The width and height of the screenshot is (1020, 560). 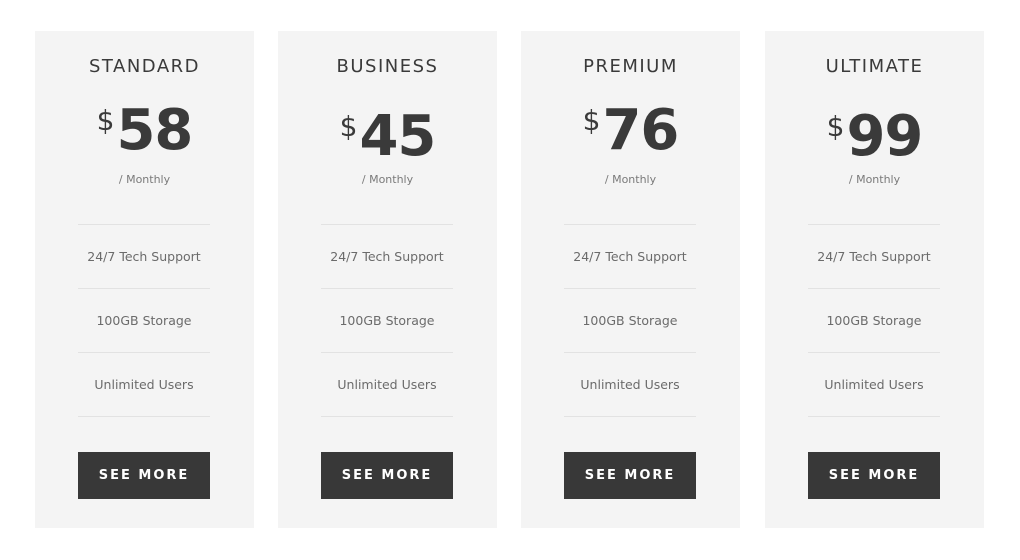 What do you see at coordinates (144, 66) in the screenshot?
I see `plan-name: STANDARD` at bounding box center [144, 66].